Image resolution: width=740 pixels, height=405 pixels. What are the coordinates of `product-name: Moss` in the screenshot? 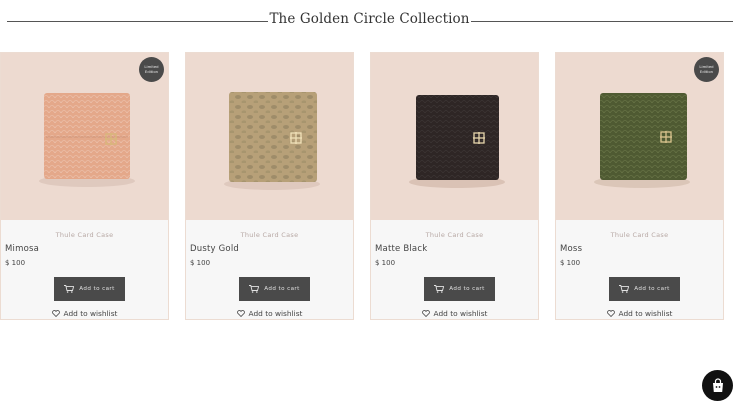 It's located at (571, 249).